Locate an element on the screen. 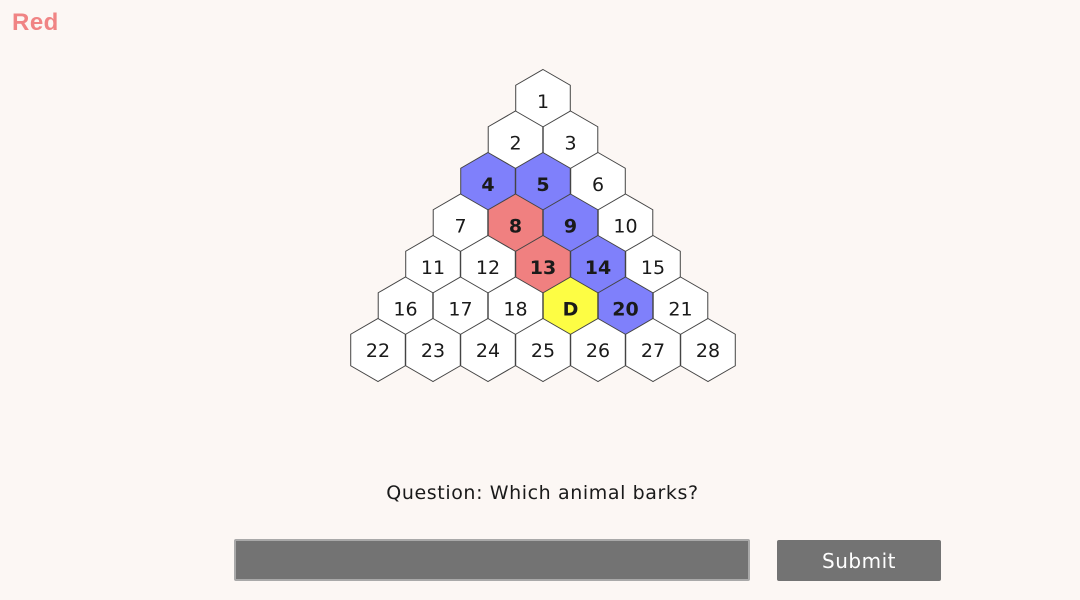  hex-cell-label: 7 is located at coordinates (460, 227).